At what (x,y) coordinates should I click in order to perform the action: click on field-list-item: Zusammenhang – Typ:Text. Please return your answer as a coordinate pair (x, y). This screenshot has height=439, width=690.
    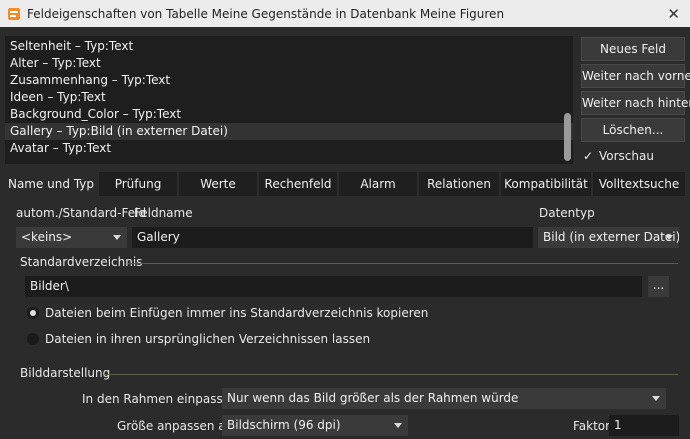
    Looking at the image, I should click on (289, 80).